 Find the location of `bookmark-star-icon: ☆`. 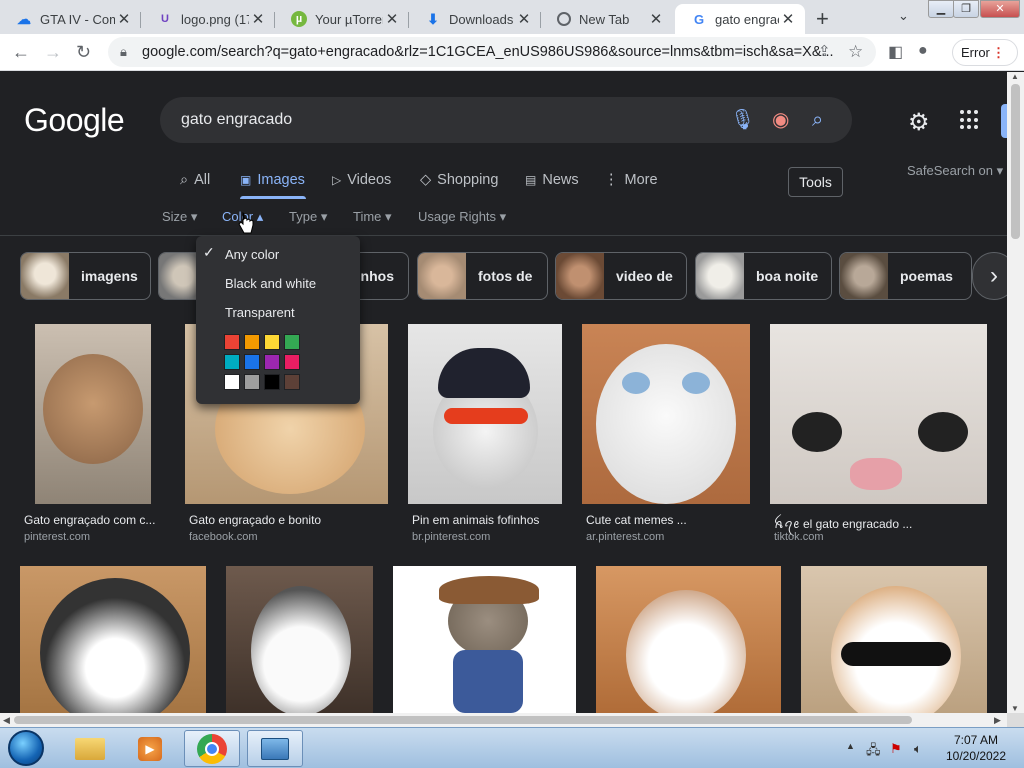

bookmark-star-icon: ☆ is located at coordinates (855, 52).